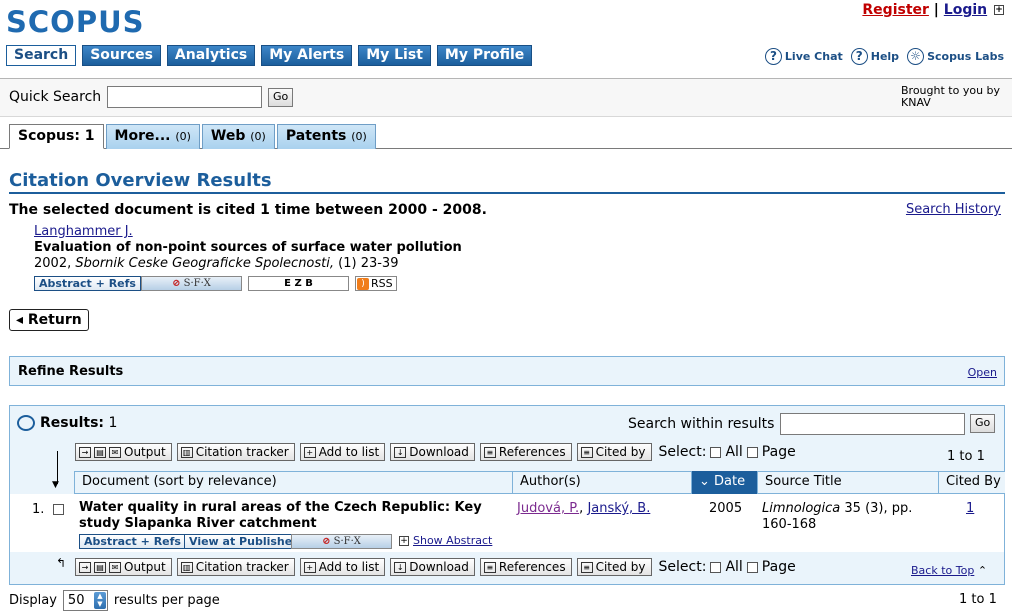 This screenshot has width=1012, height=615. I want to click on login-link: Login, so click(965, 10).